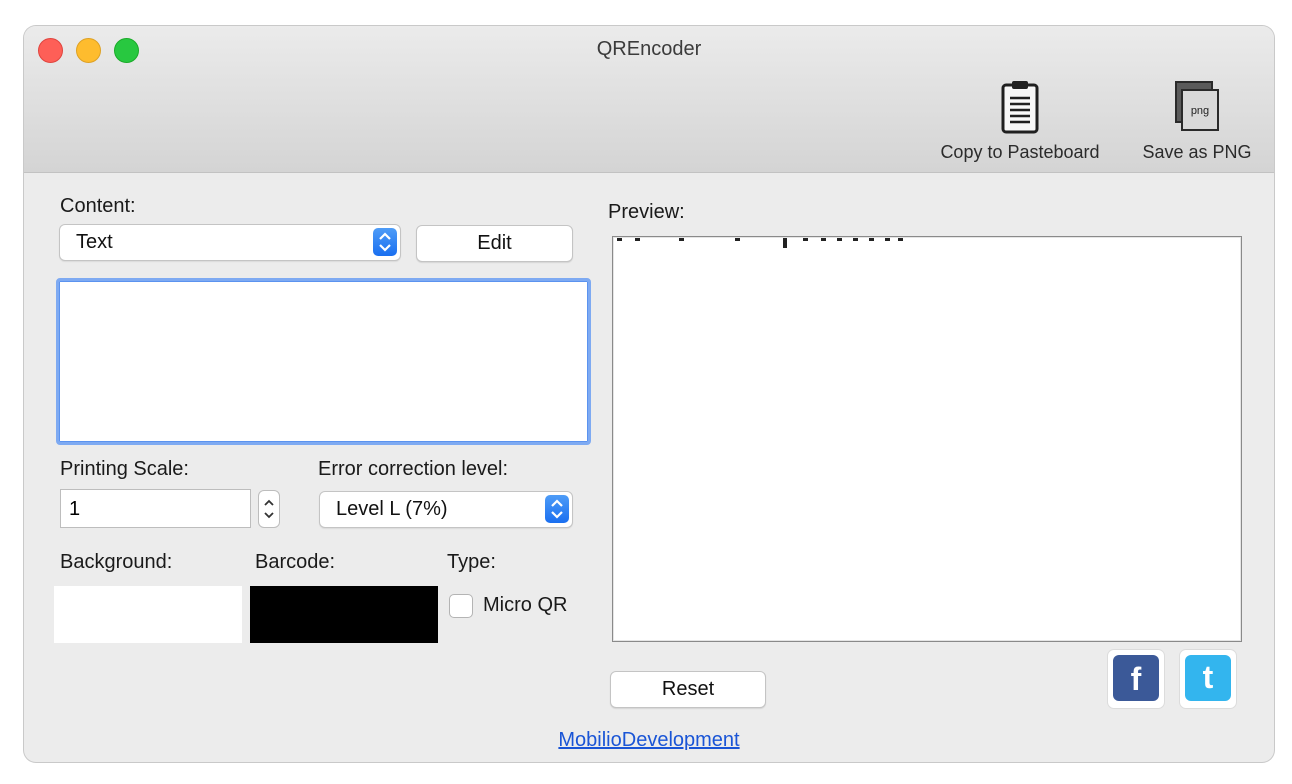 The height and width of the screenshot is (784, 1292). What do you see at coordinates (1200, 111) in the screenshot?
I see `png-badge: png` at bounding box center [1200, 111].